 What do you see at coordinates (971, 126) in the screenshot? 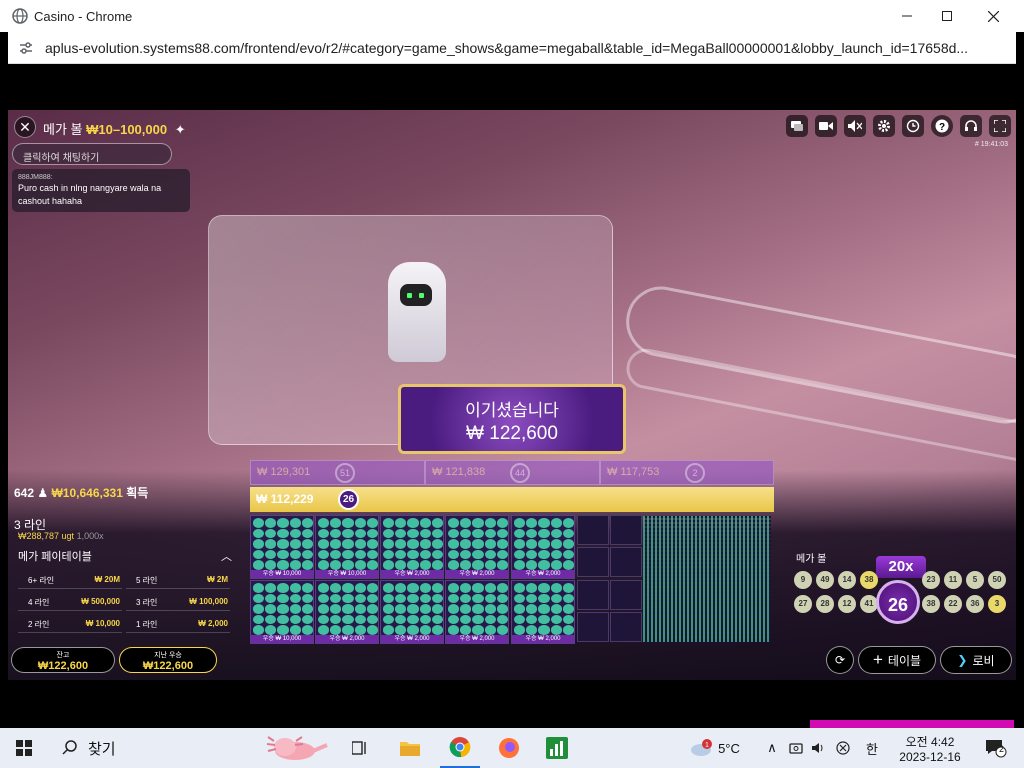
I see `support-button` at bounding box center [971, 126].